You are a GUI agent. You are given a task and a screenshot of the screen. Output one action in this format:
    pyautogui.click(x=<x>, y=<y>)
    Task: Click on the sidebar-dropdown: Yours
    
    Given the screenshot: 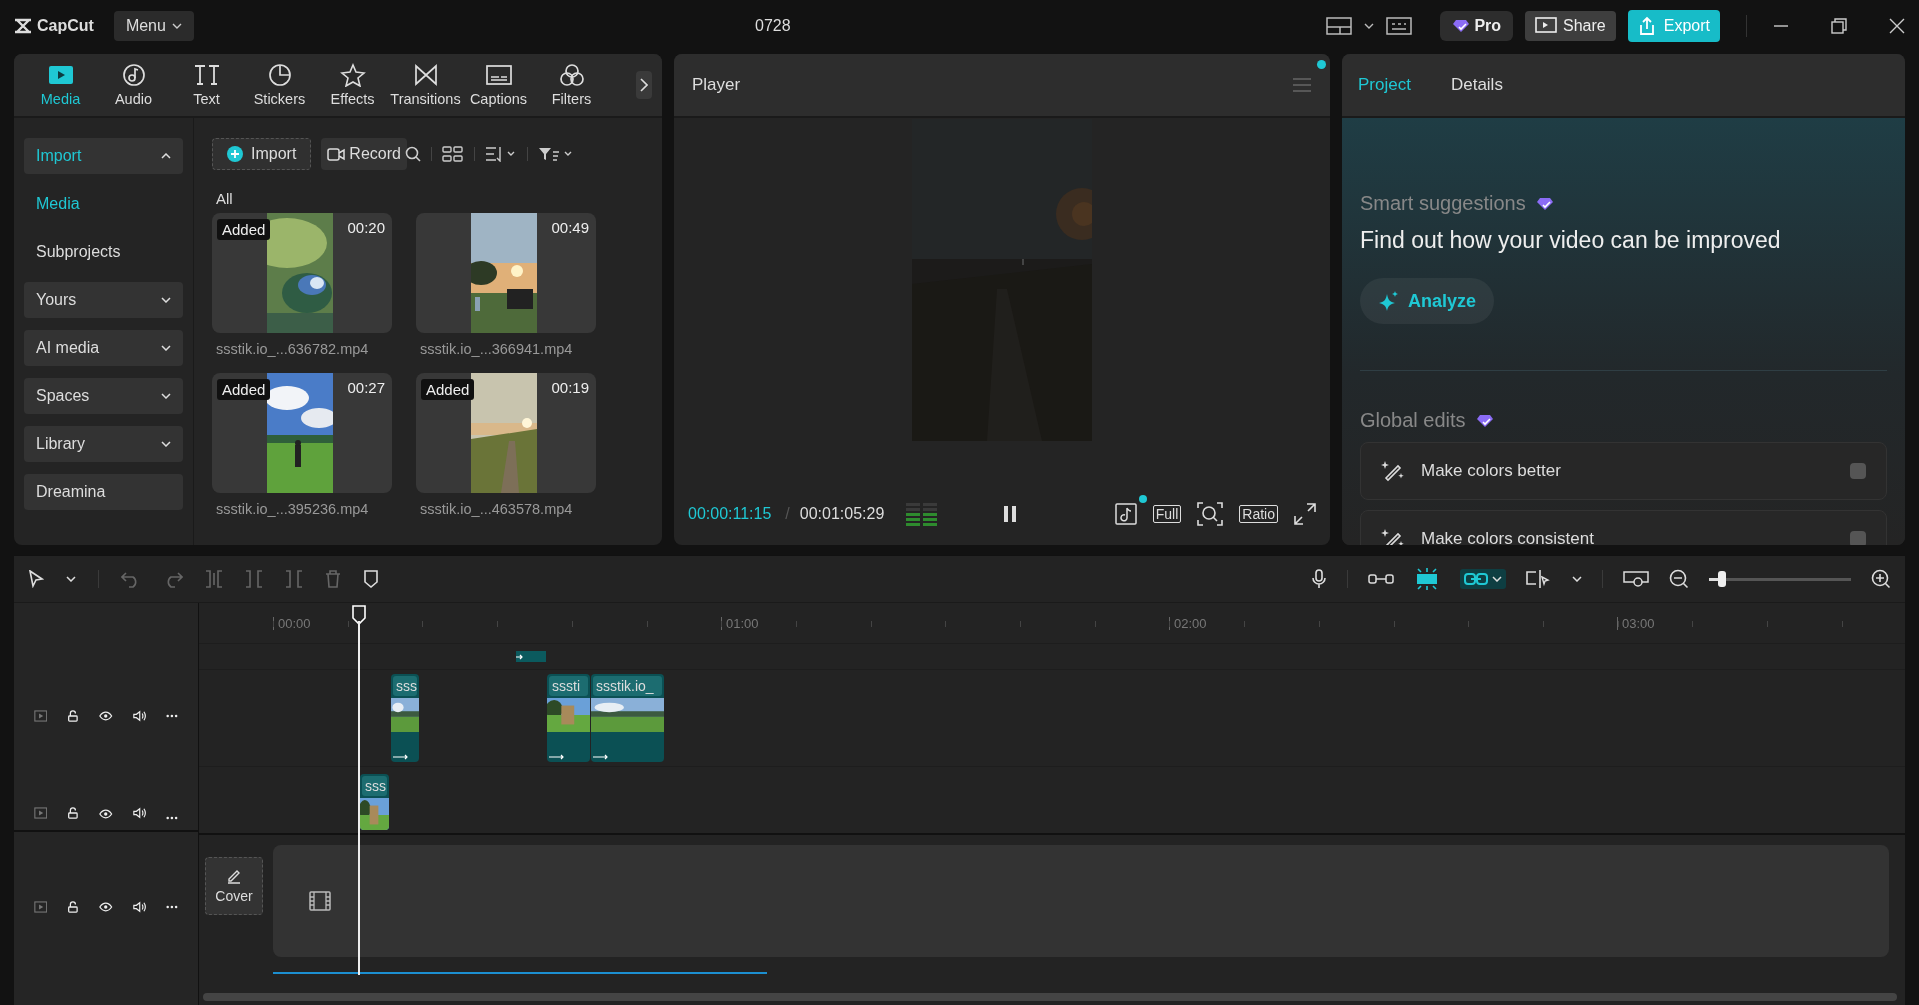 What is the action you would take?
    pyautogui.click(x=103, y=300)
    